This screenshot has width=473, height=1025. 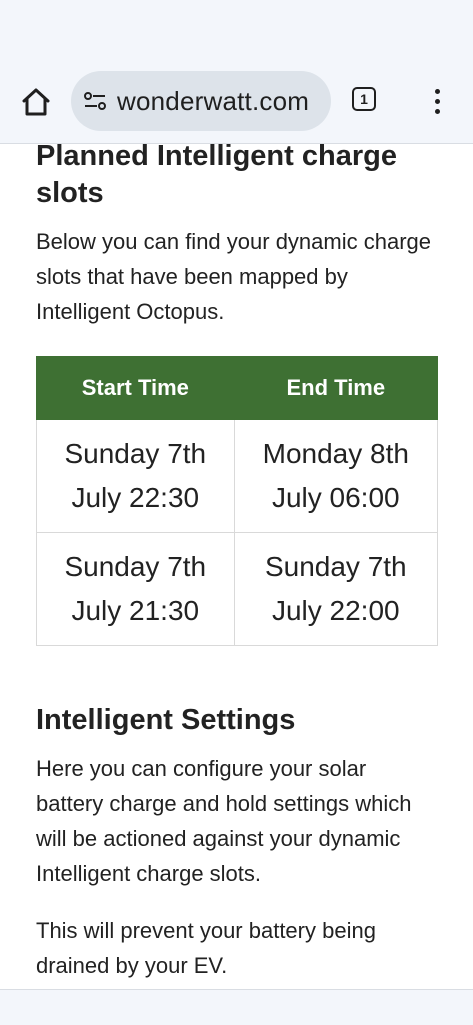 What do you see at coordinates (236, 1007) in the screenshot?
I see `bottom-gesture-bar` at bounding box center [236, 1007].